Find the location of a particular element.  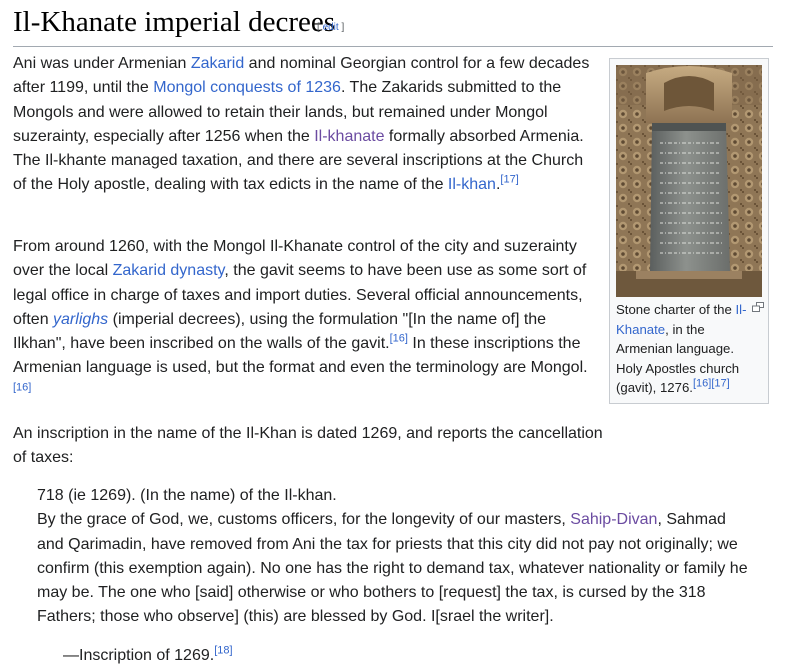

link-il-khan: Il-khan is located at coordinates (472, 184).